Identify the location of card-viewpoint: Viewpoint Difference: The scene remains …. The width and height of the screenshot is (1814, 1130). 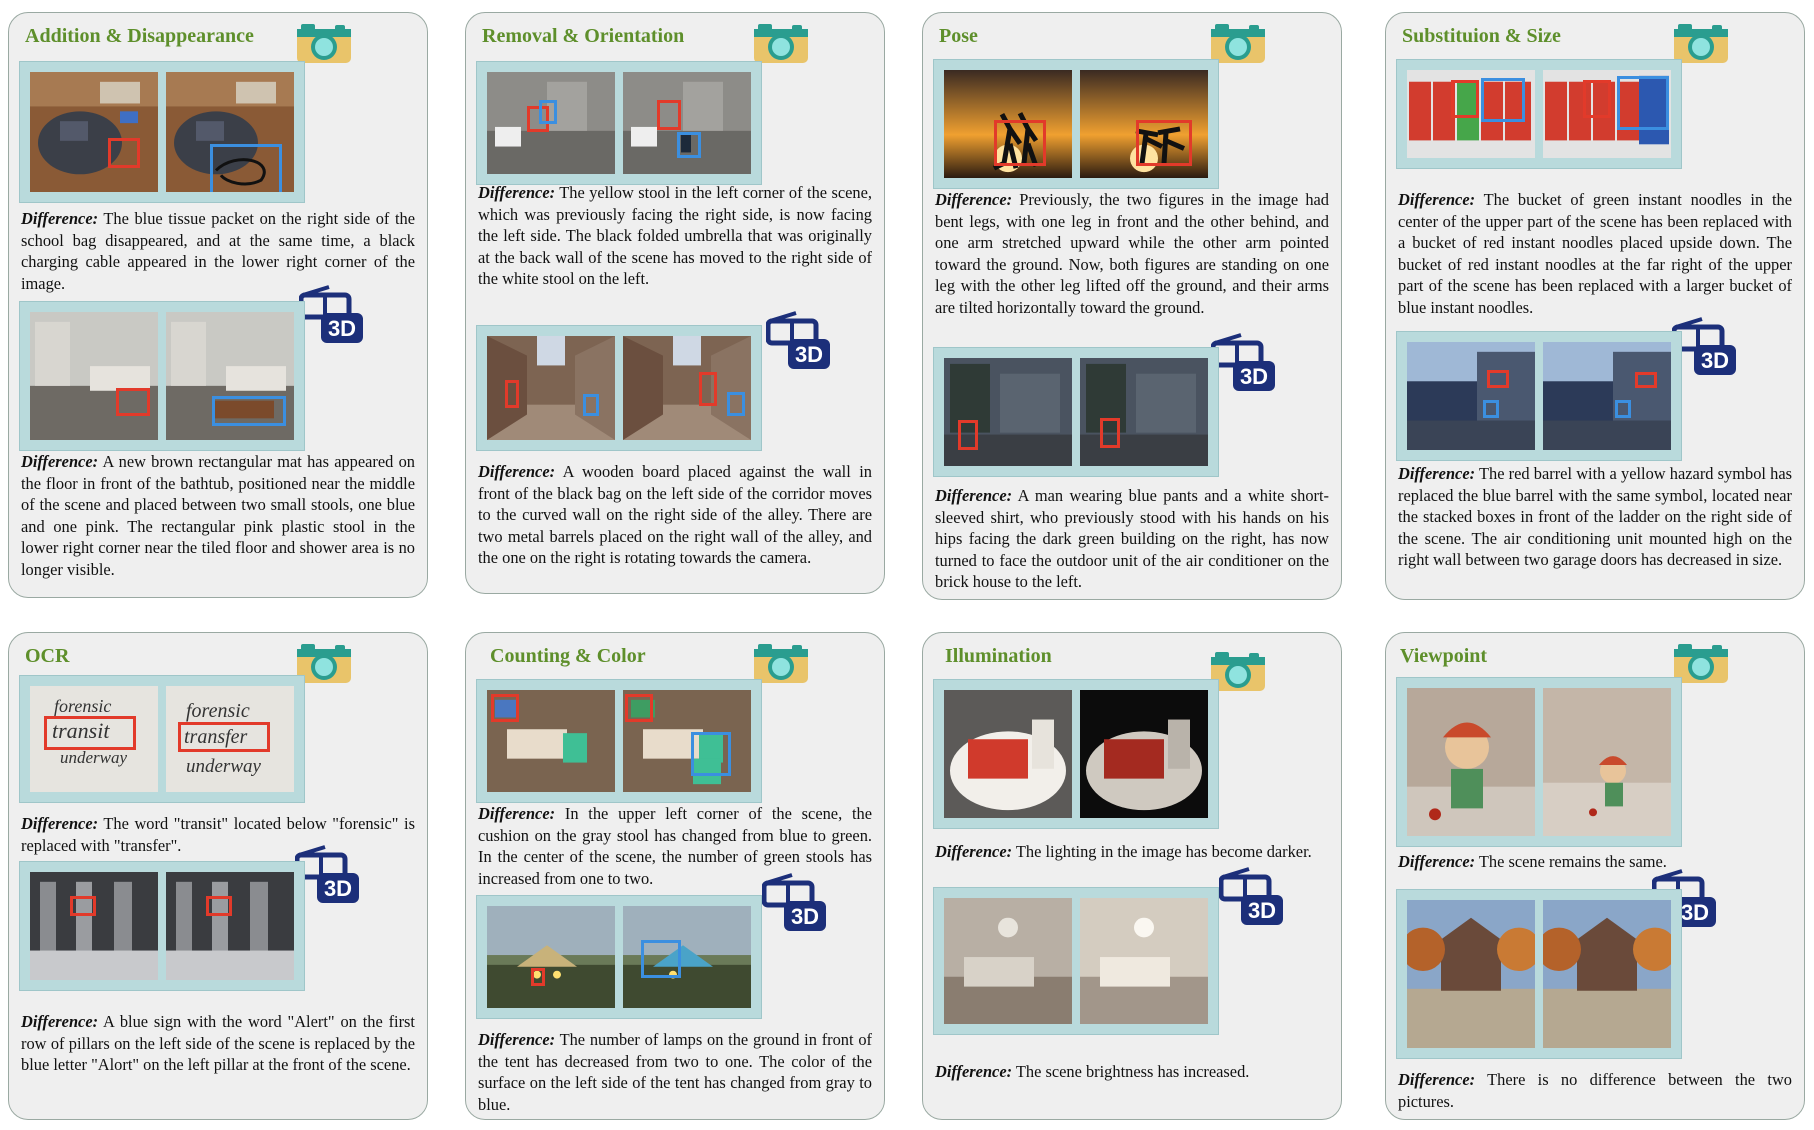
(1595, 876).